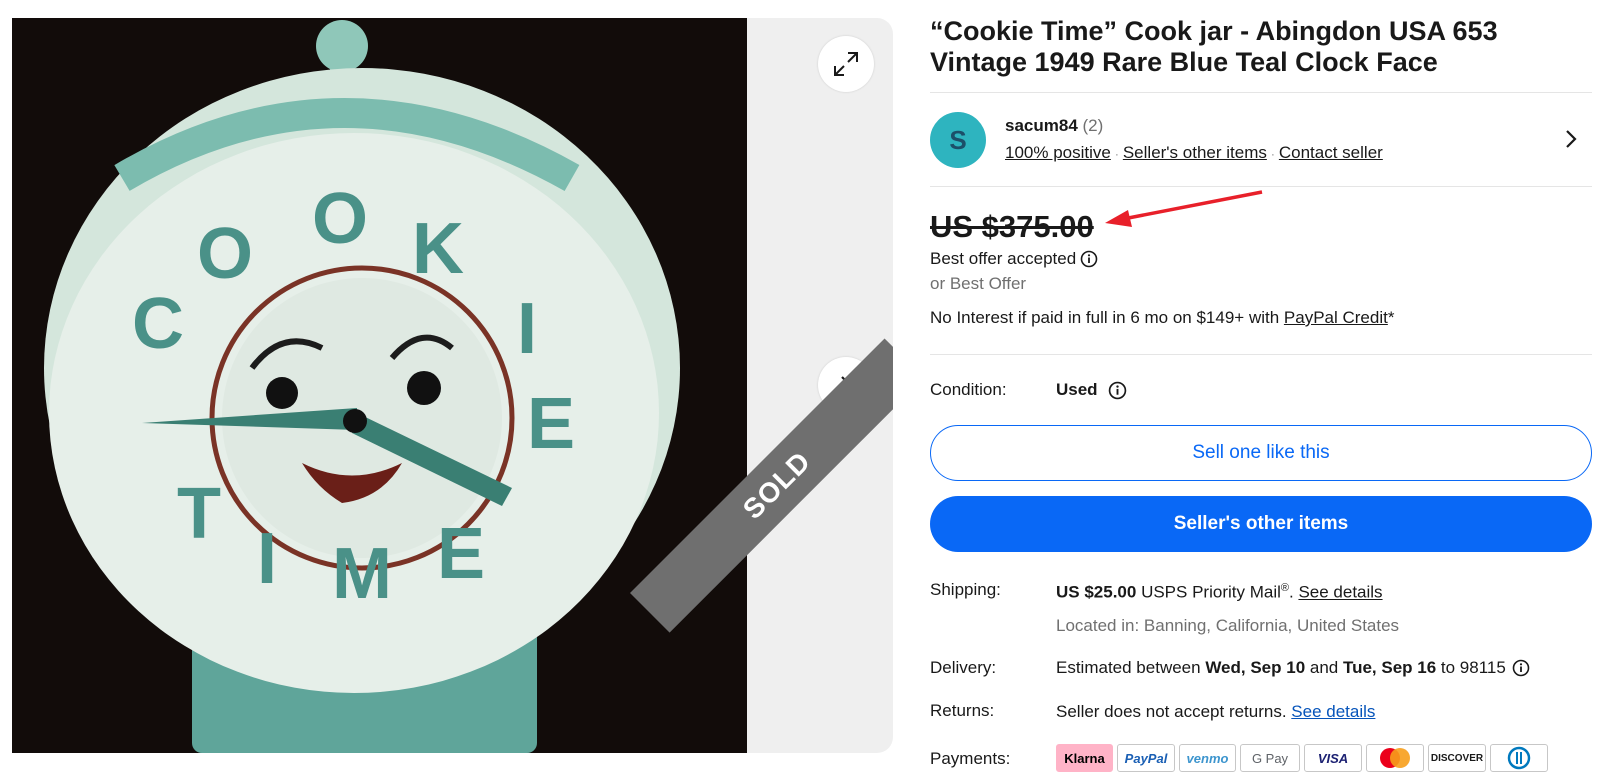 The width and height of the screenshot is (1600, 772). Describe the element at coordinates (970, 758) in the screenshot. I see `payments-label: Payments:` at that location.